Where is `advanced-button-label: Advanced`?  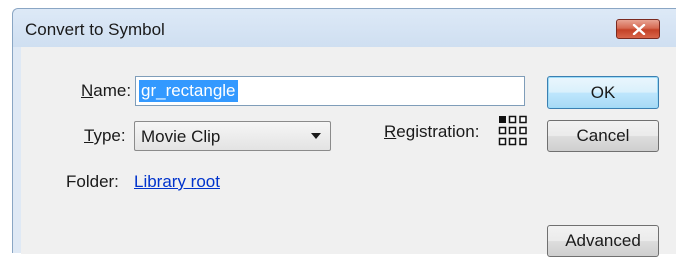 advanced-button-label: Advanced is located at coordinates (603, 240).